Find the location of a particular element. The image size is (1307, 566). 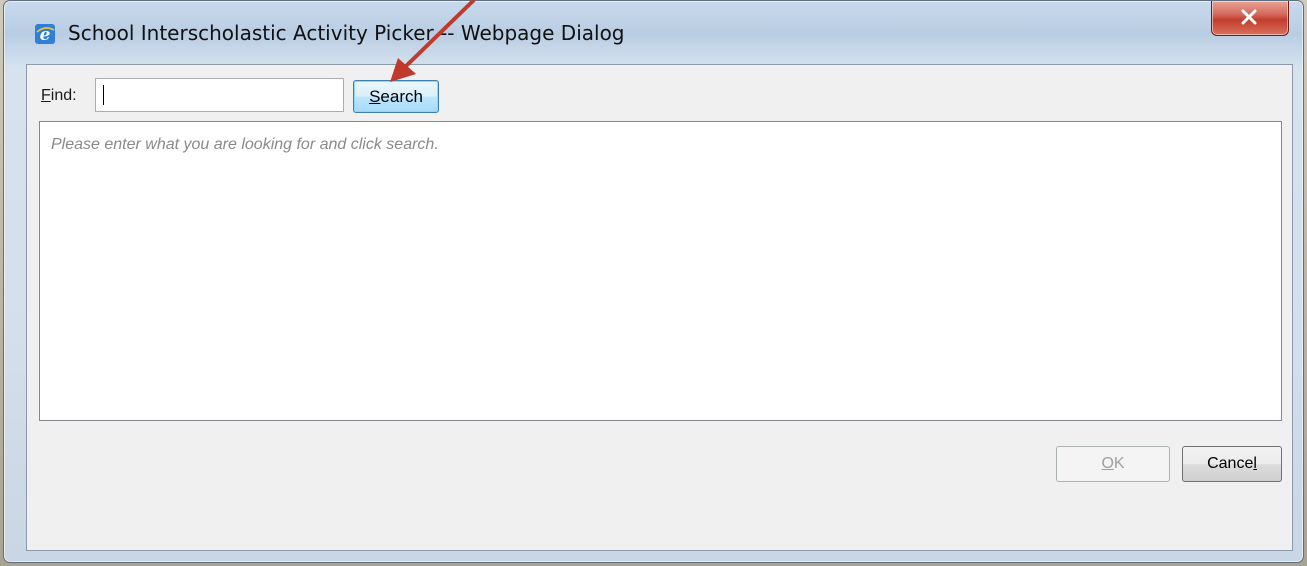

find-label: Find: is located at coordinates (59, 96).